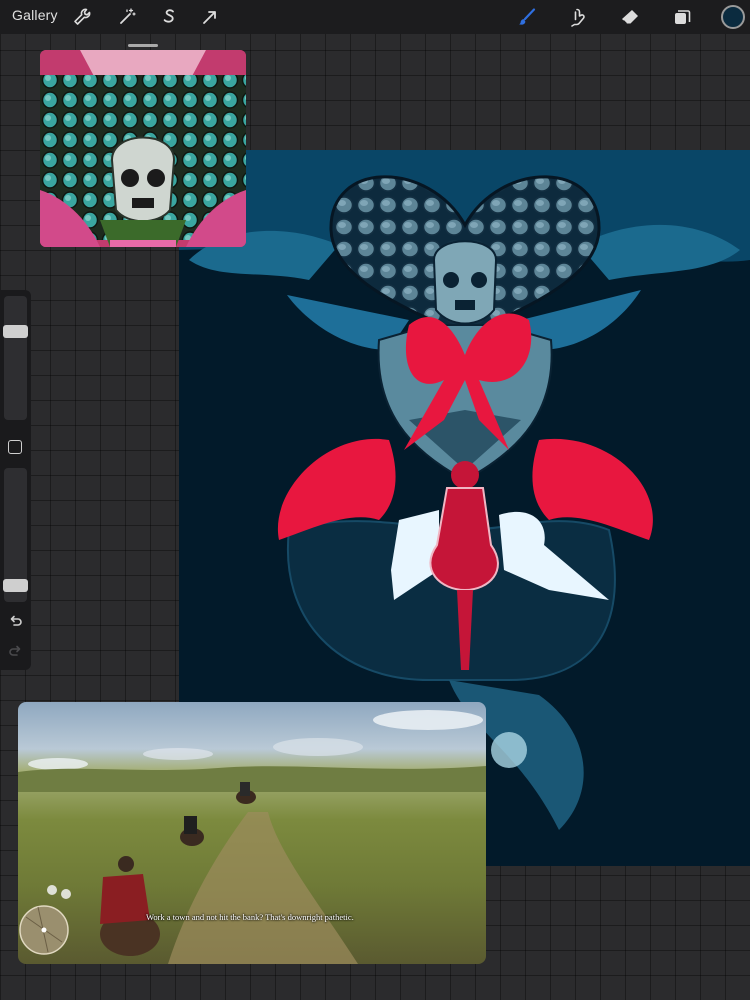 Image resolution: width=750 pixels, height=1000 pixels. Describe the element at coordinates (15, 535) in the screenshot. I see `opacity-slider` at that location.